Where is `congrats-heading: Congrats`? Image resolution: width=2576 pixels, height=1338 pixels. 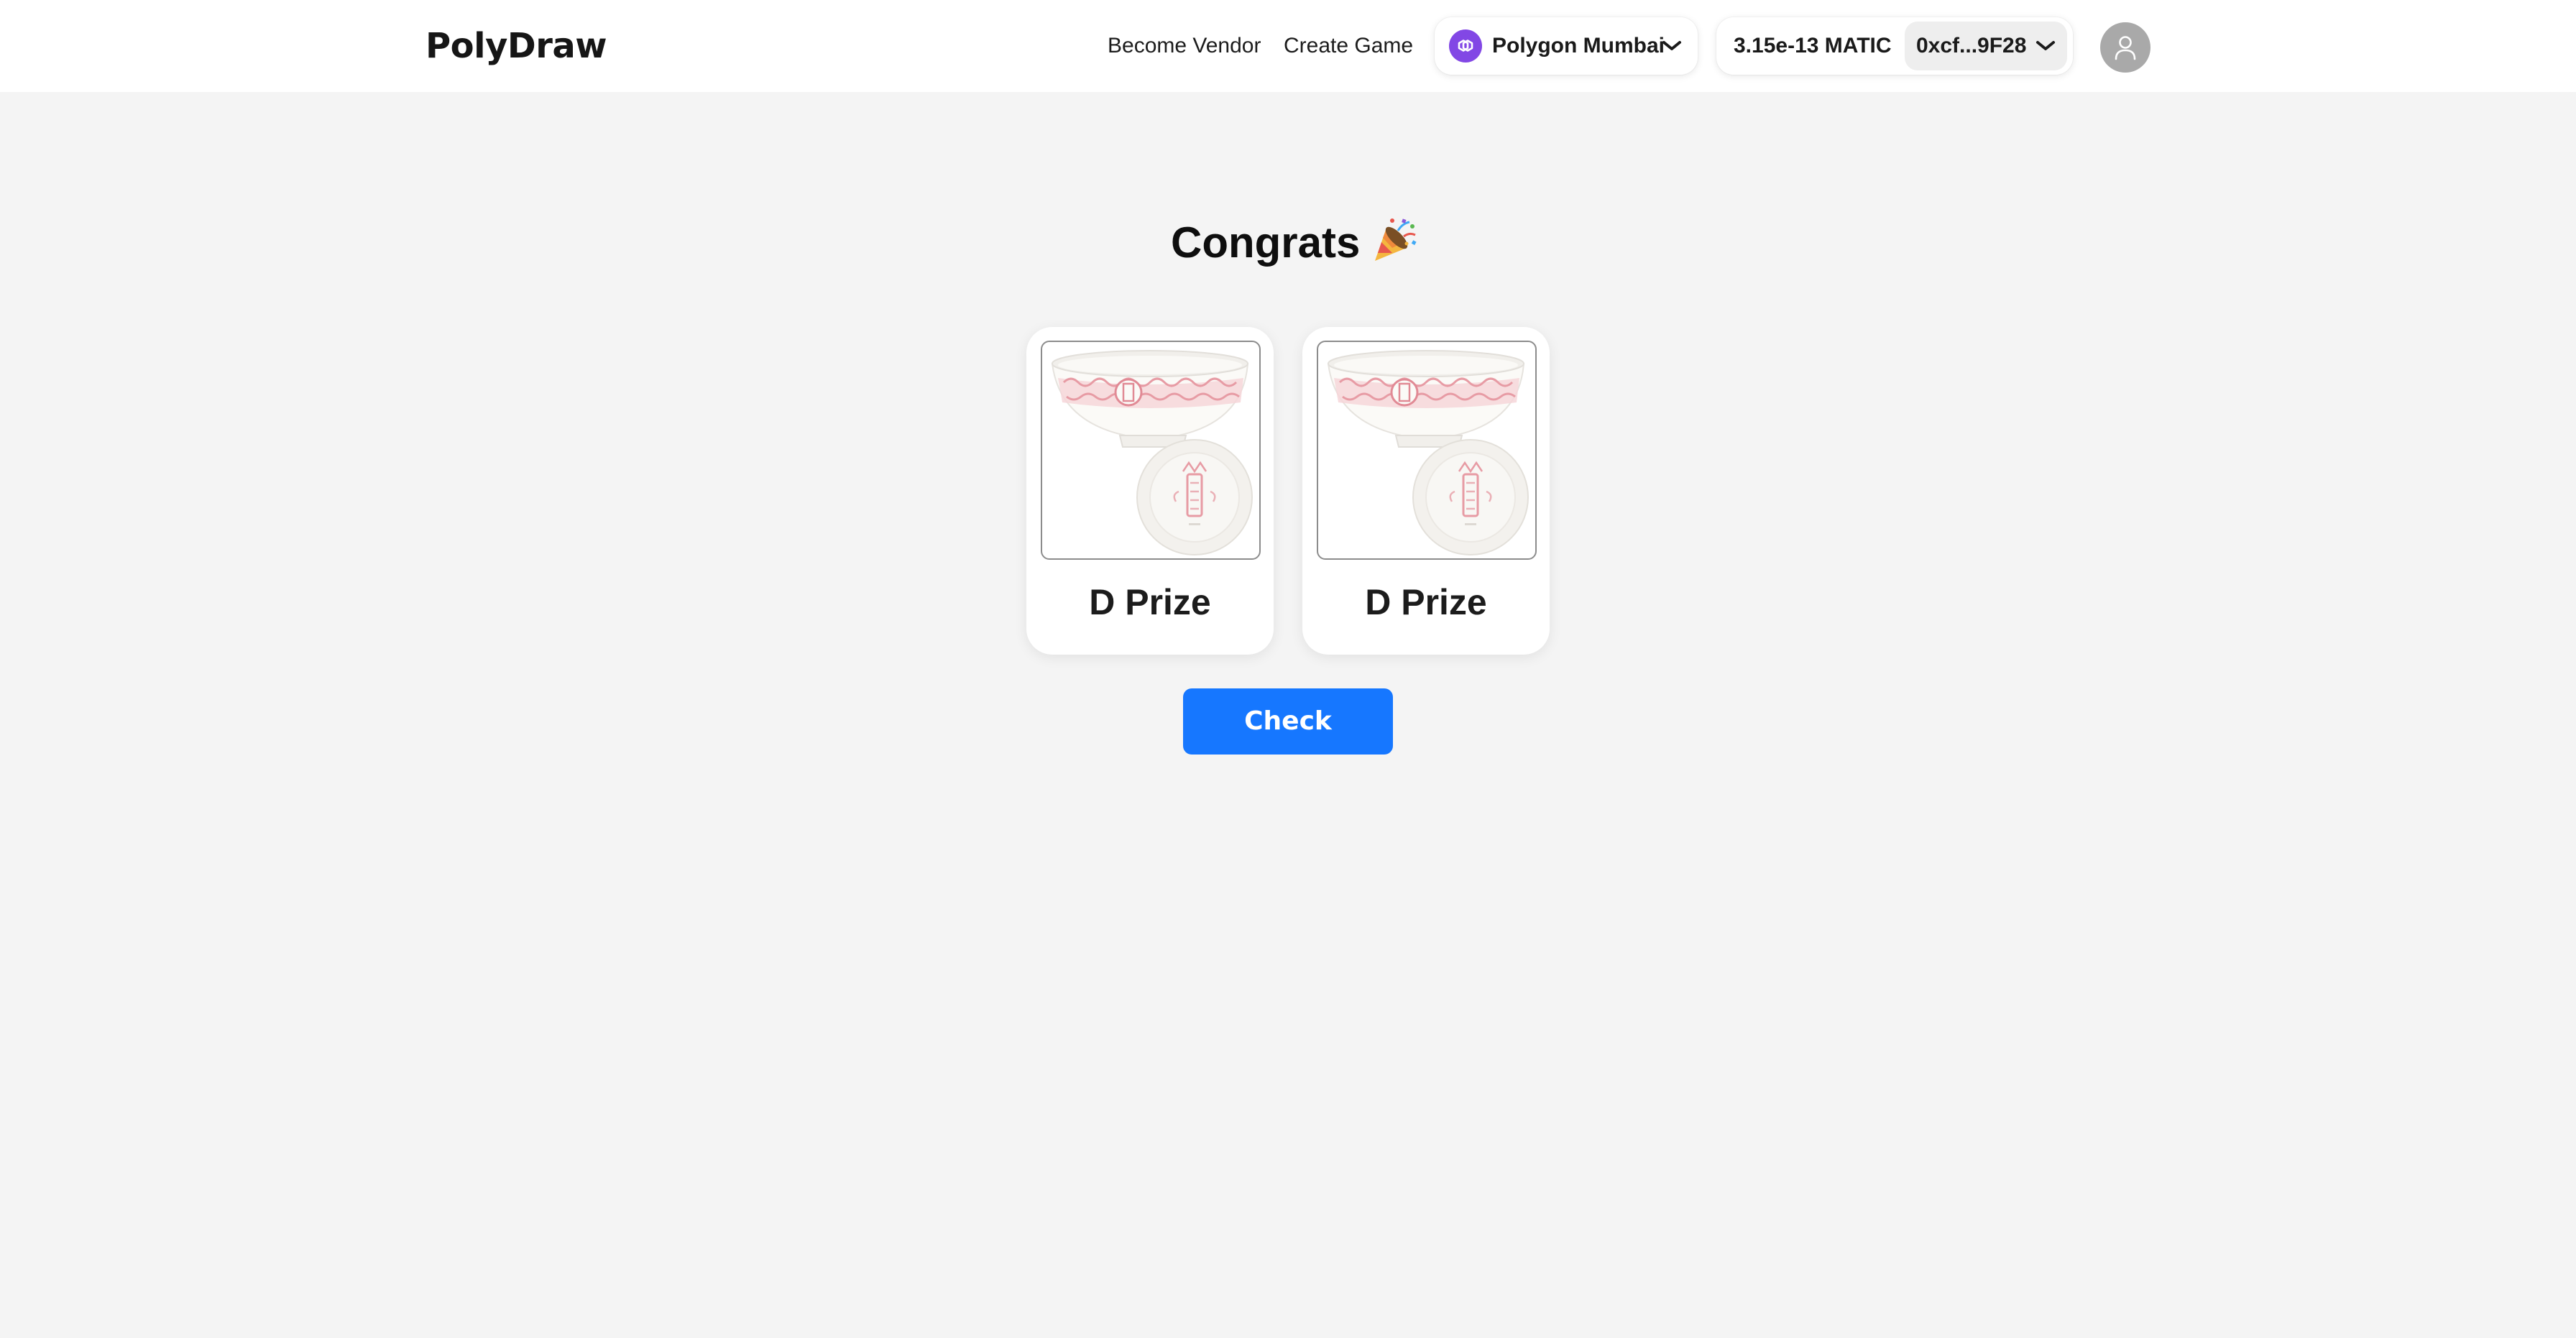 congrats-heading: Congrats is located at coordinates (1294, 243).